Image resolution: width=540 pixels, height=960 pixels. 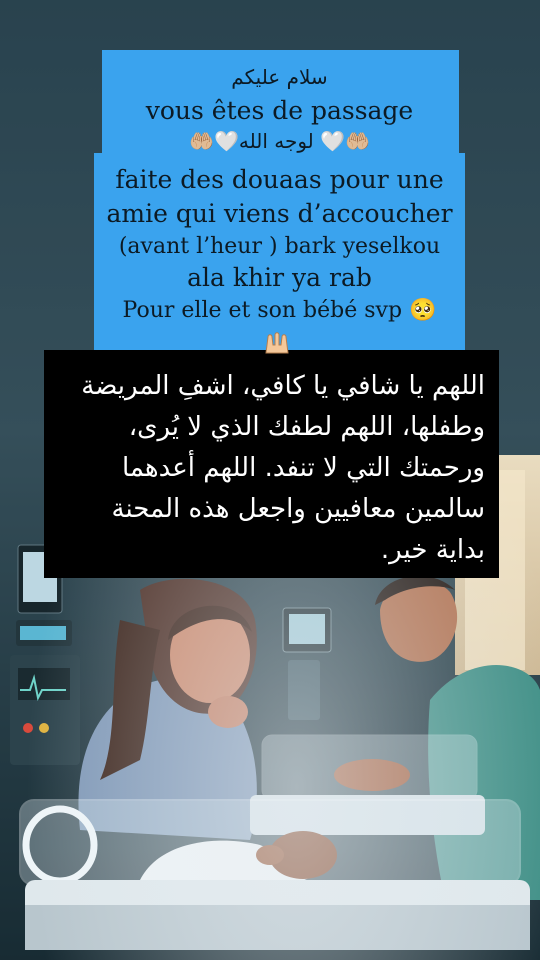 I want to click on greeting-text: سلام عليكم, so click(x=279, y=77).